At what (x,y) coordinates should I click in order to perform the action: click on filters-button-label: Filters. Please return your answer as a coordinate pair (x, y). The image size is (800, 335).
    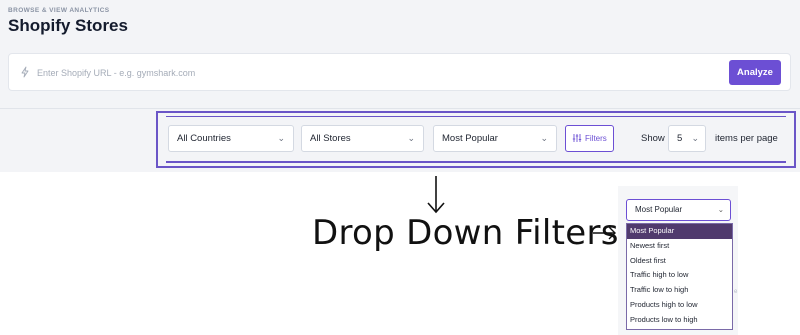
    Looking at the image, I should click on (596, 138).